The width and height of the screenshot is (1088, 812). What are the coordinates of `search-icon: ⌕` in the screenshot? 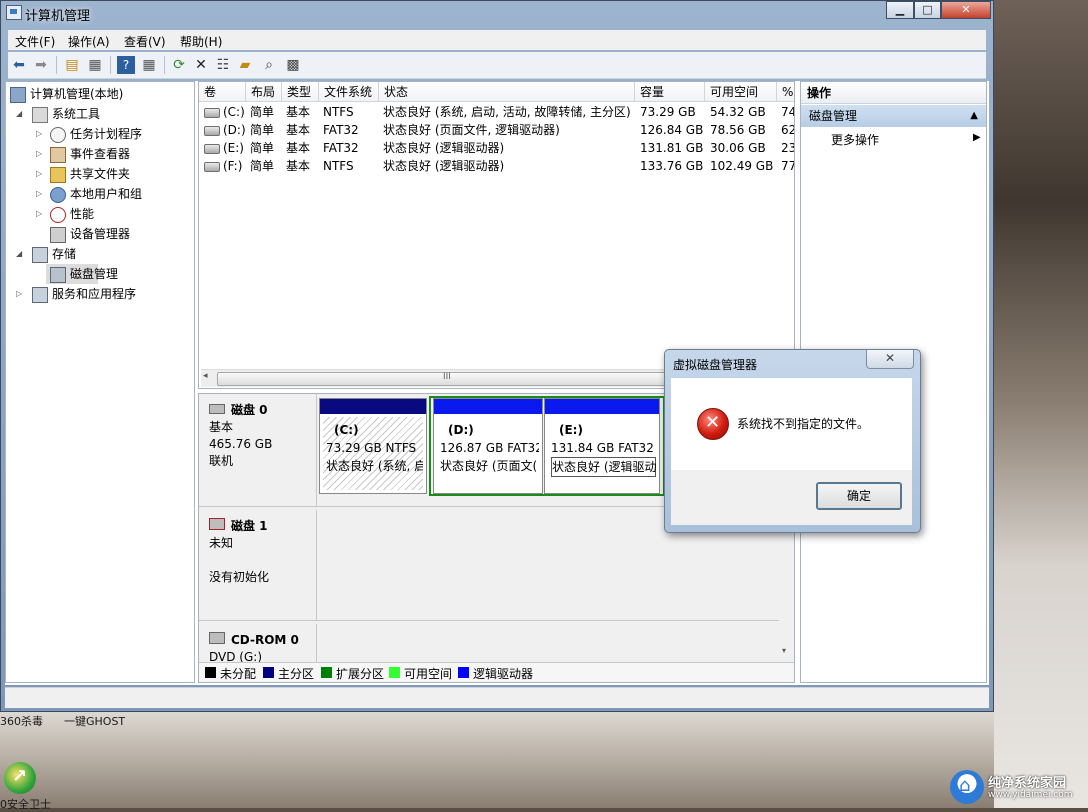 It's located at (269, 65).